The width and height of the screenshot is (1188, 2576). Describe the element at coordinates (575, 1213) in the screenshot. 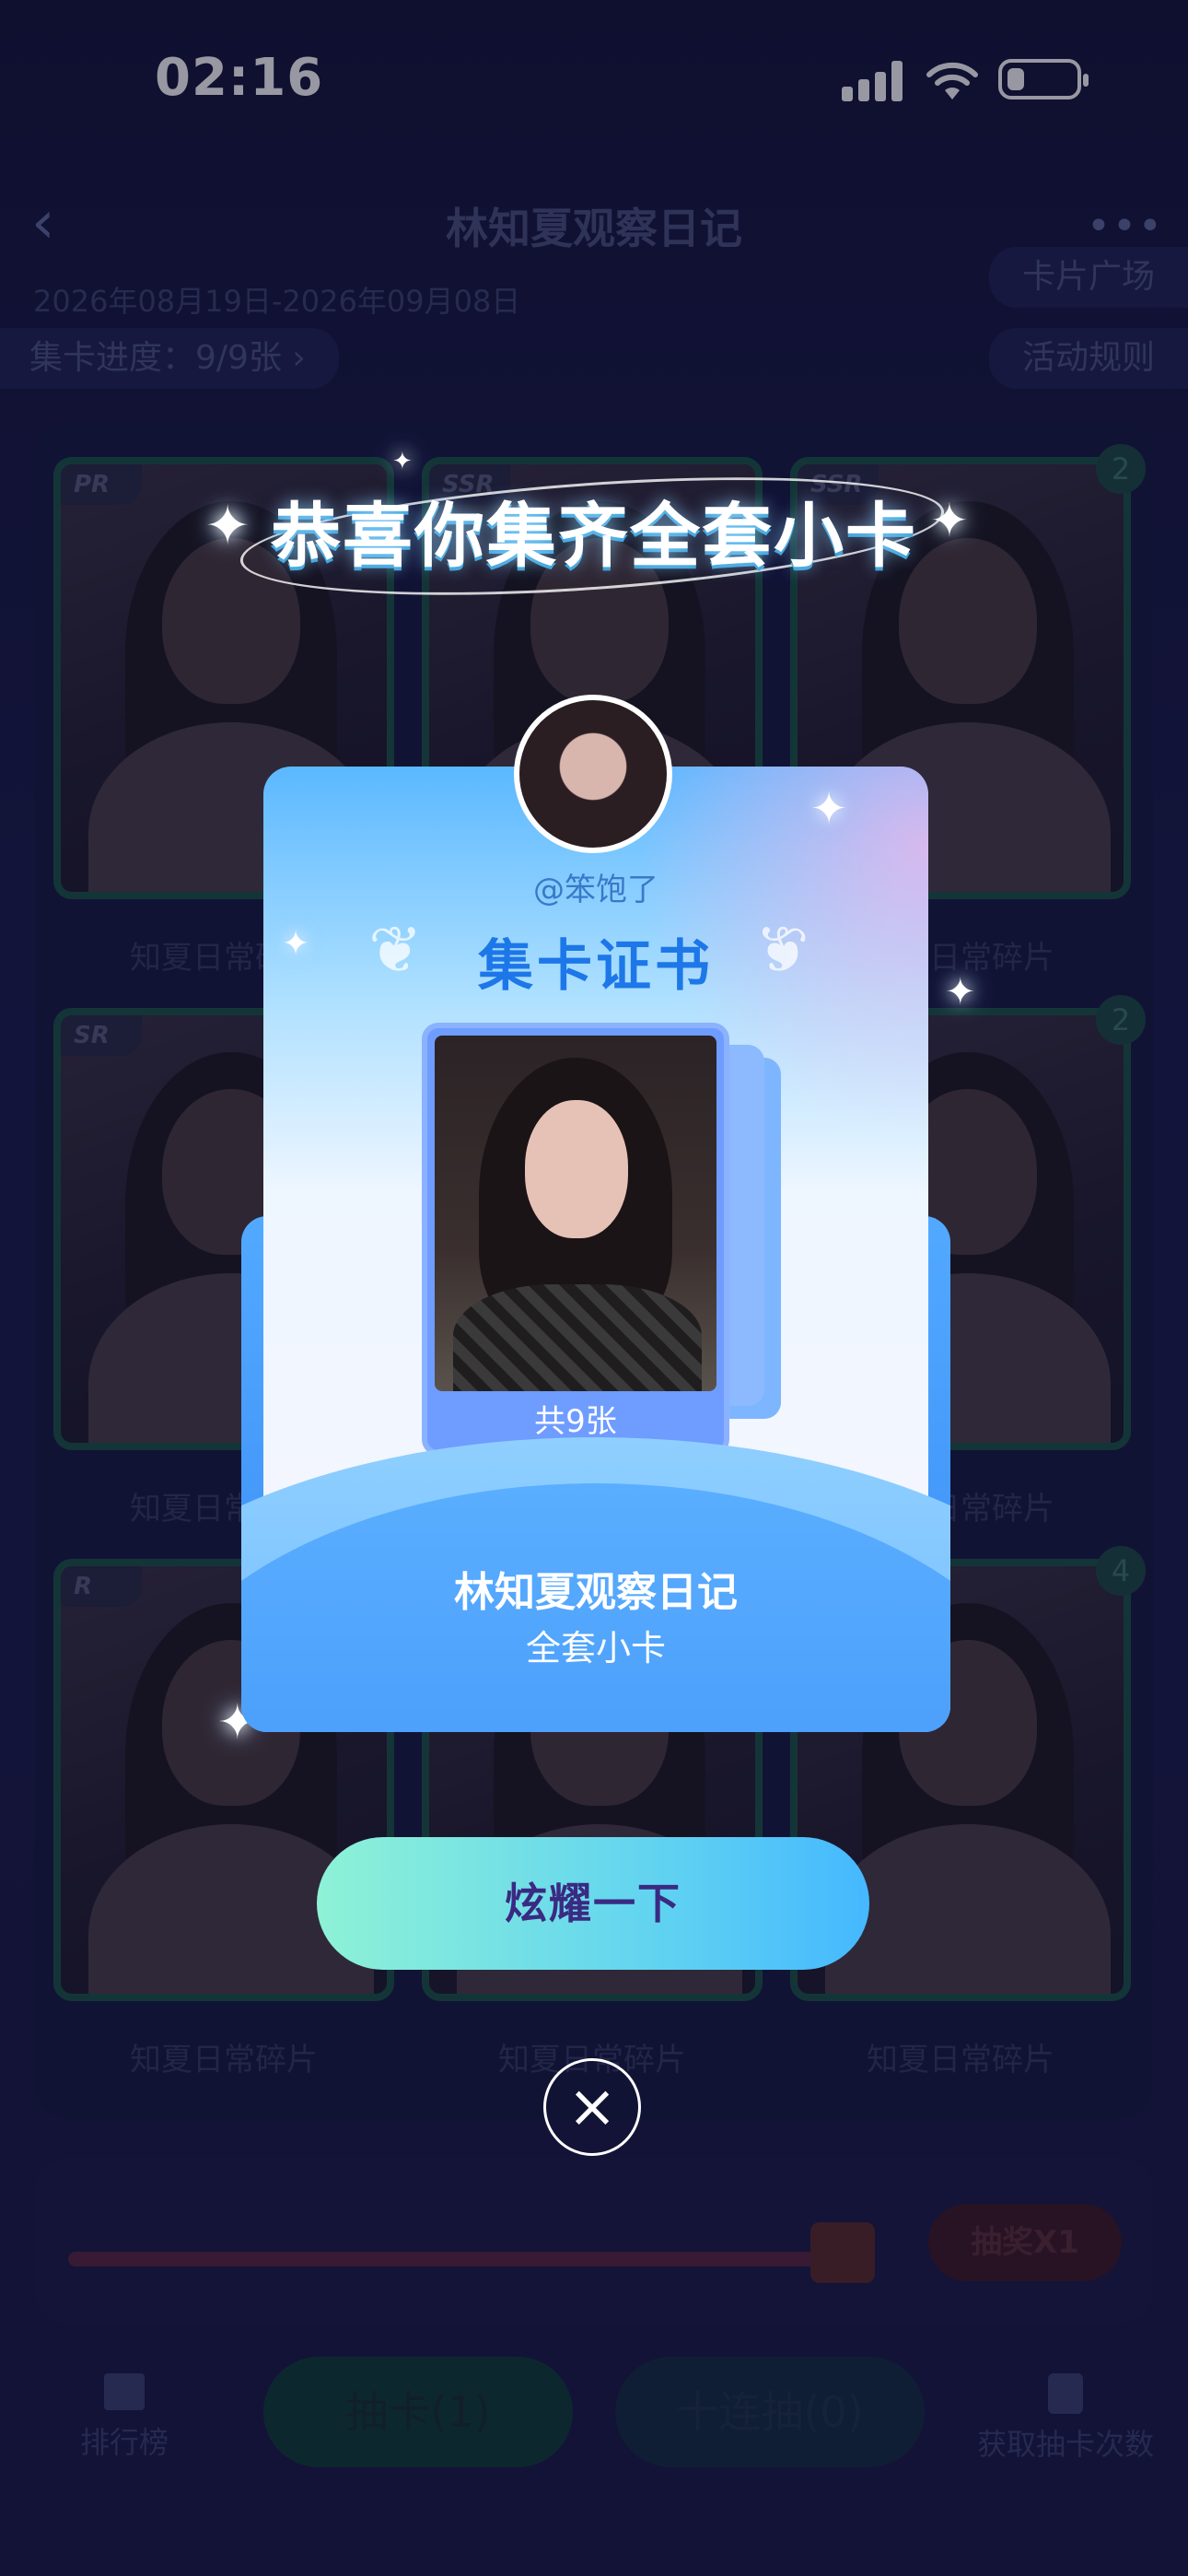

I see `featured-photo` at that location.